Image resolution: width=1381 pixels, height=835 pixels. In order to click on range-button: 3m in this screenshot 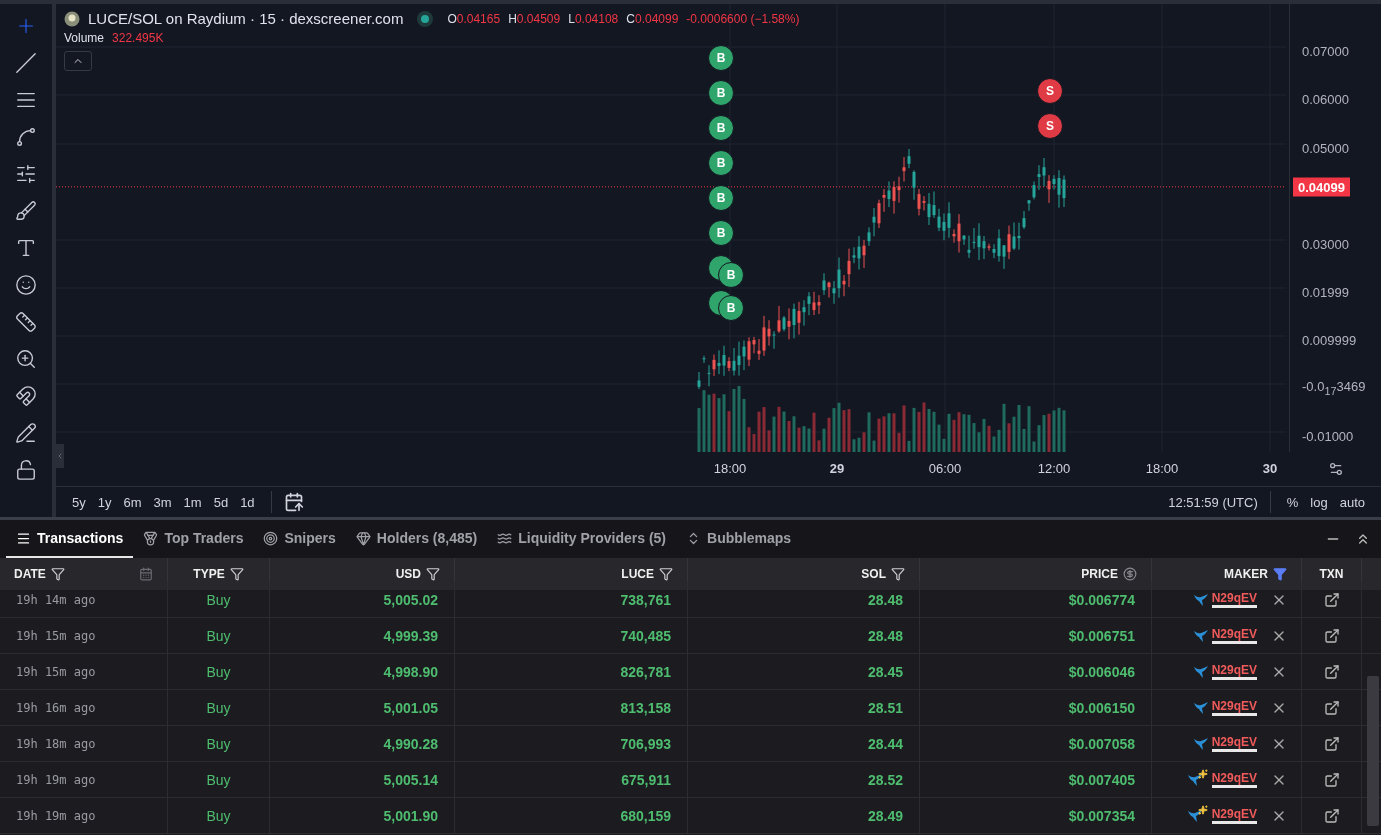, I will do `click(162, 502)`.